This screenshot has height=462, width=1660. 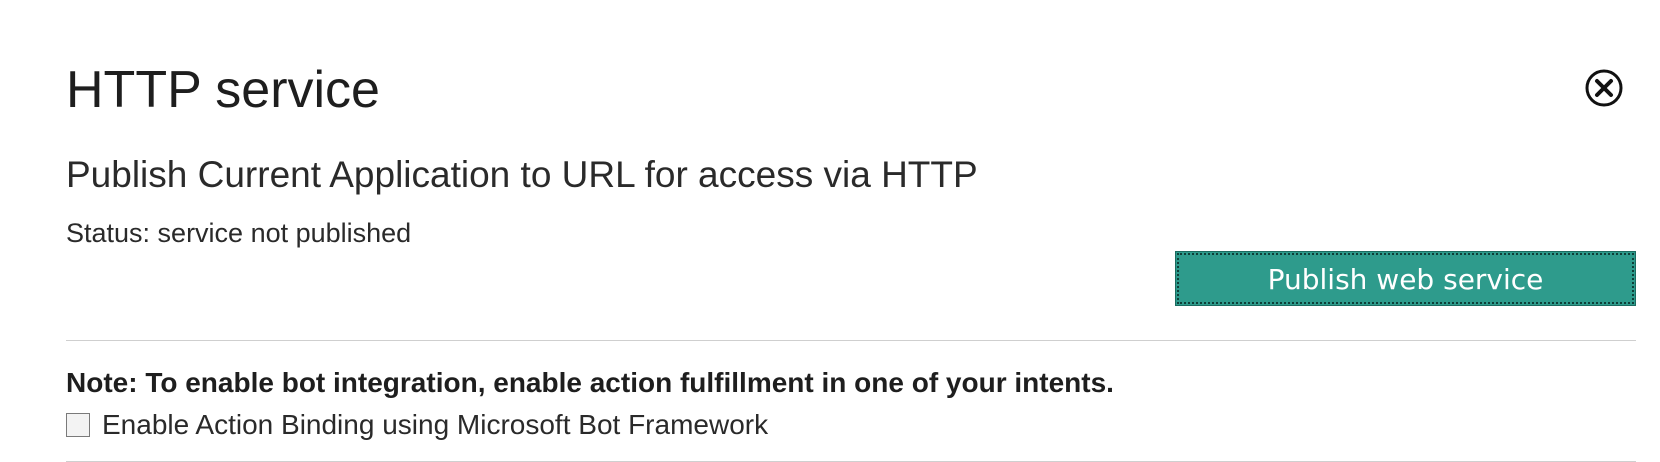 I want to click on section-divider, so click(x=851, y=340).